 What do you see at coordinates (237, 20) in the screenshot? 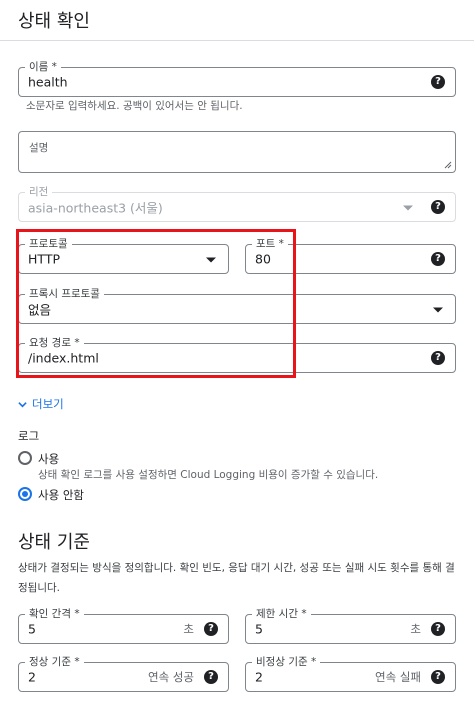
I see `page-header: 상태 확인` at bounding box center [237, 20].